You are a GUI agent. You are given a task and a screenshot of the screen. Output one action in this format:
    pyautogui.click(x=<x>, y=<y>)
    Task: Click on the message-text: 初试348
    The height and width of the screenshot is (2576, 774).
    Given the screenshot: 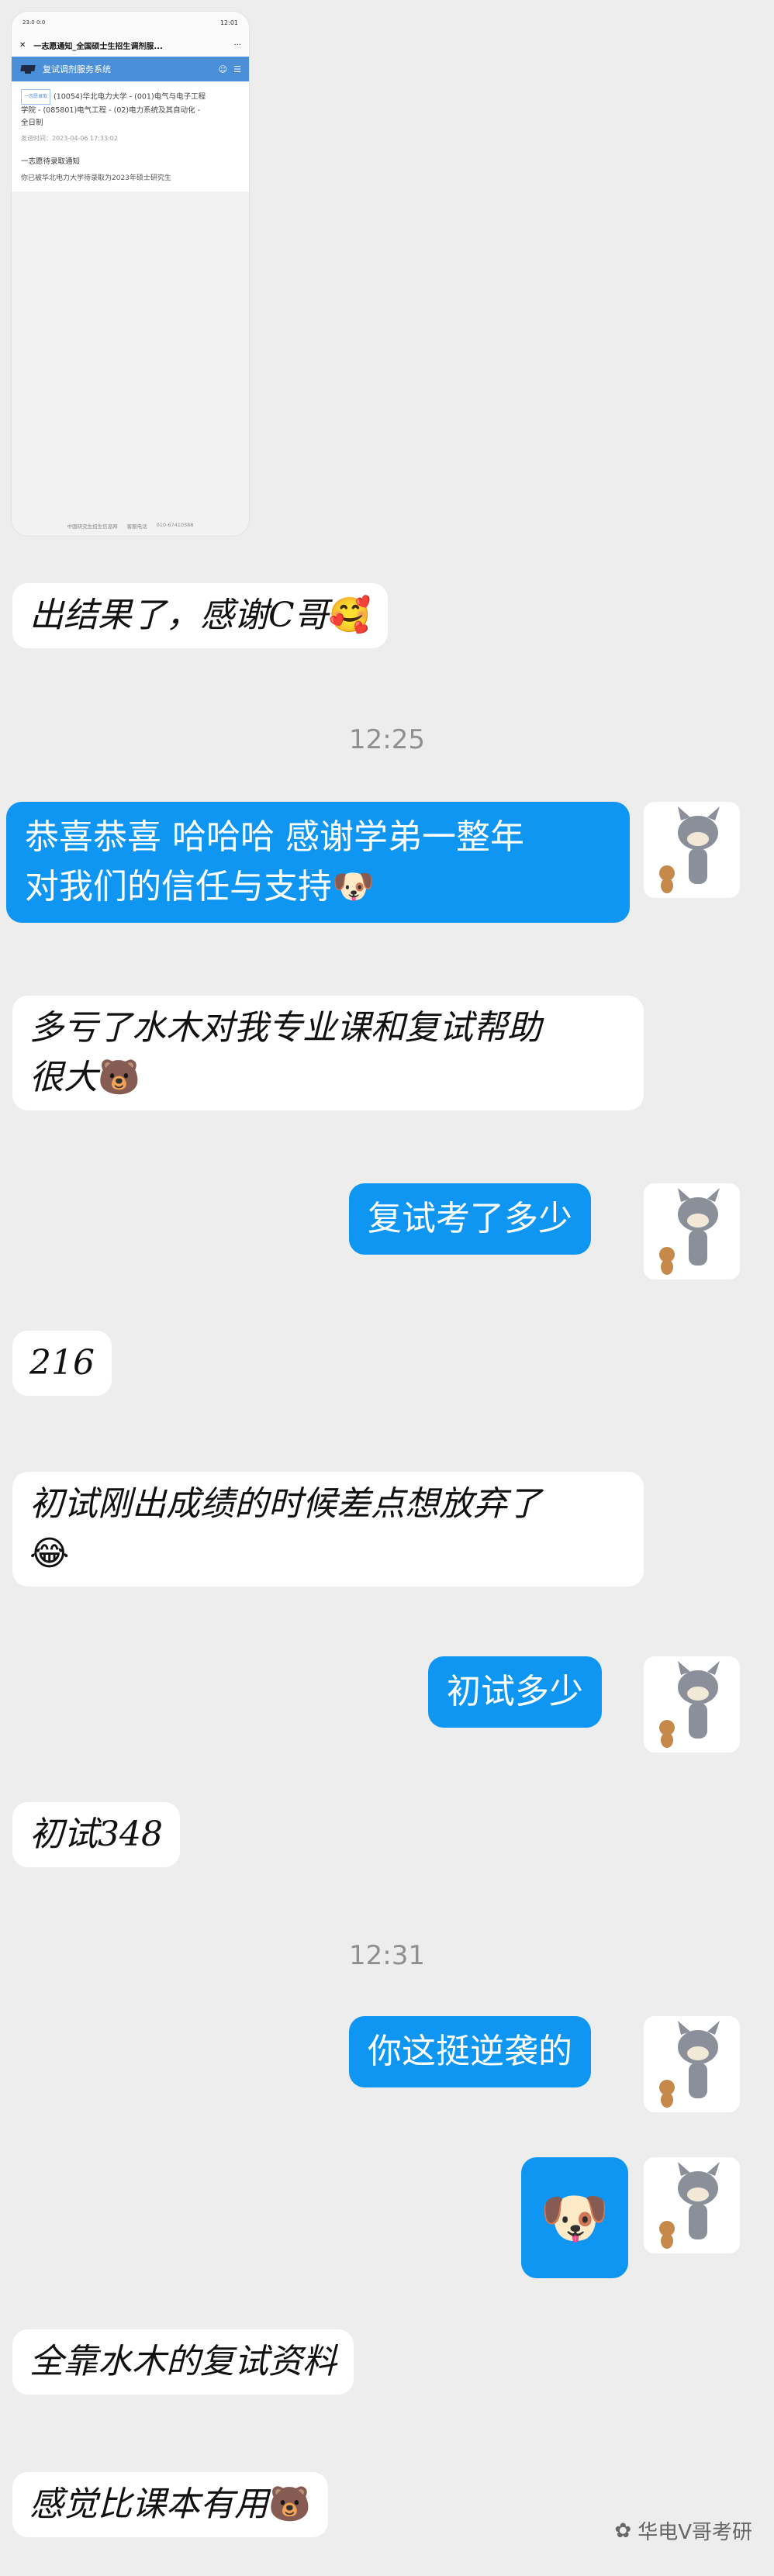 What is the action you would take?
    pyautogui.click(x=96, y=1835)
    